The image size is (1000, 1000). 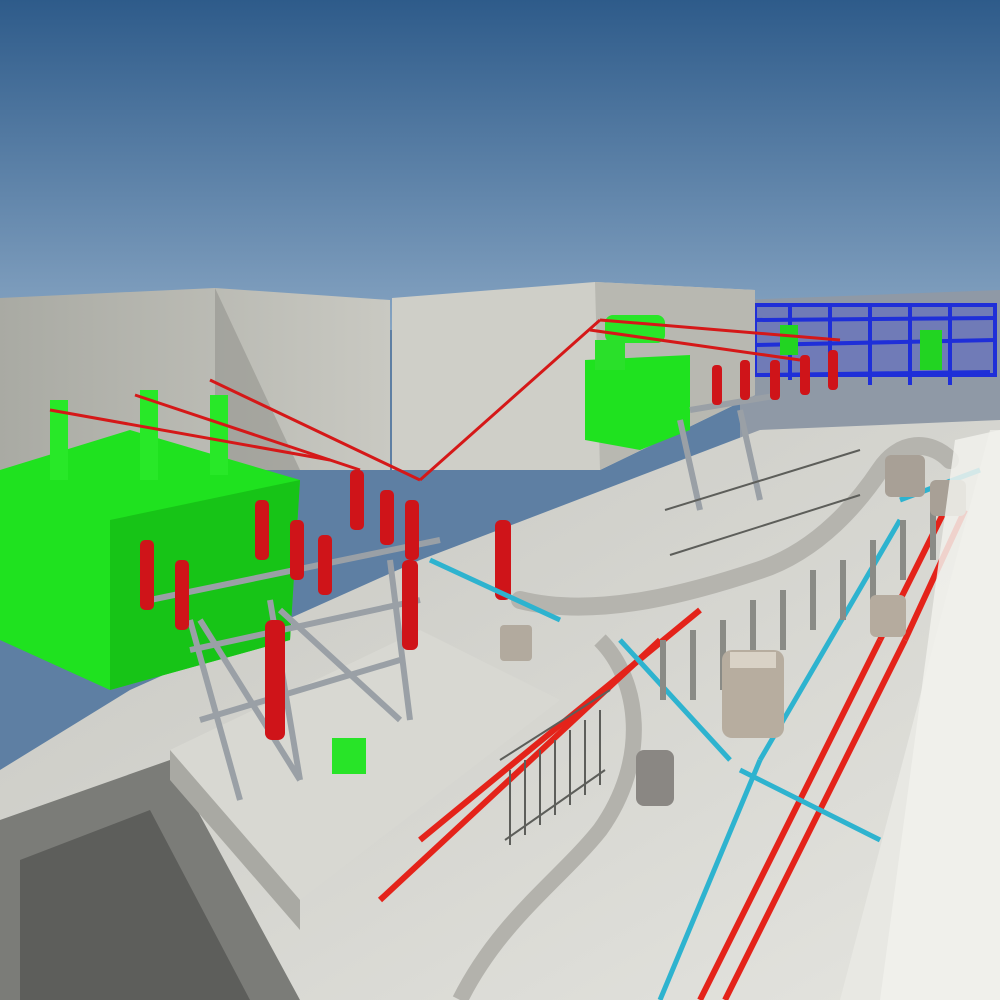 I want to click on blue-steel-structure, so click(x=875, y=344).